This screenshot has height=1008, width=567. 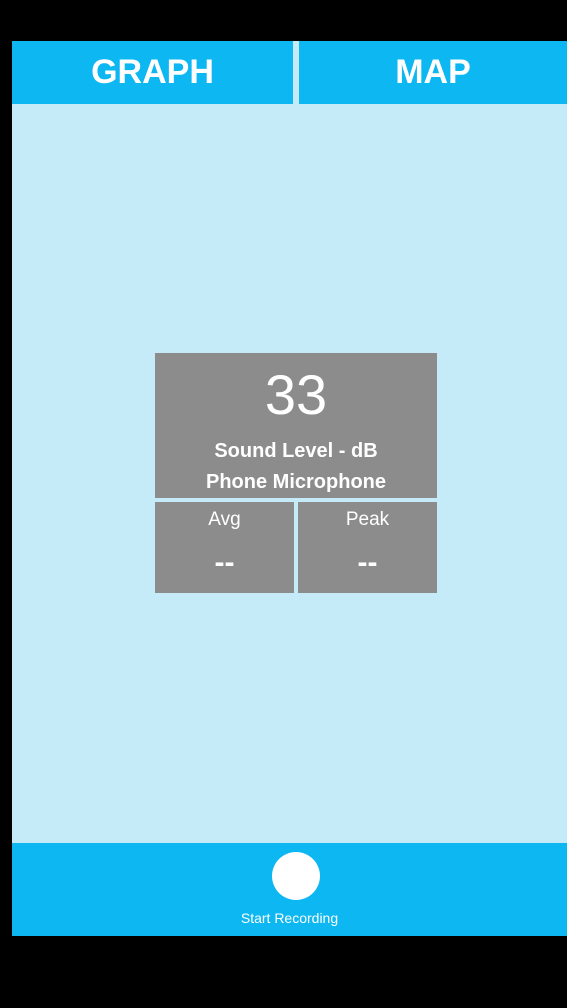 What do you see at coordinates (289, 972) in the screenshot?
I see `navigation-bar` at bounding box center [289, 972].